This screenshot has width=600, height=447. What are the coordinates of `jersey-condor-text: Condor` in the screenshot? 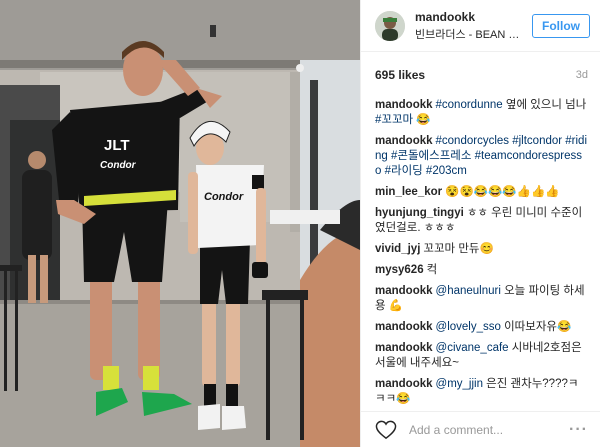 It's located at (118, 165).